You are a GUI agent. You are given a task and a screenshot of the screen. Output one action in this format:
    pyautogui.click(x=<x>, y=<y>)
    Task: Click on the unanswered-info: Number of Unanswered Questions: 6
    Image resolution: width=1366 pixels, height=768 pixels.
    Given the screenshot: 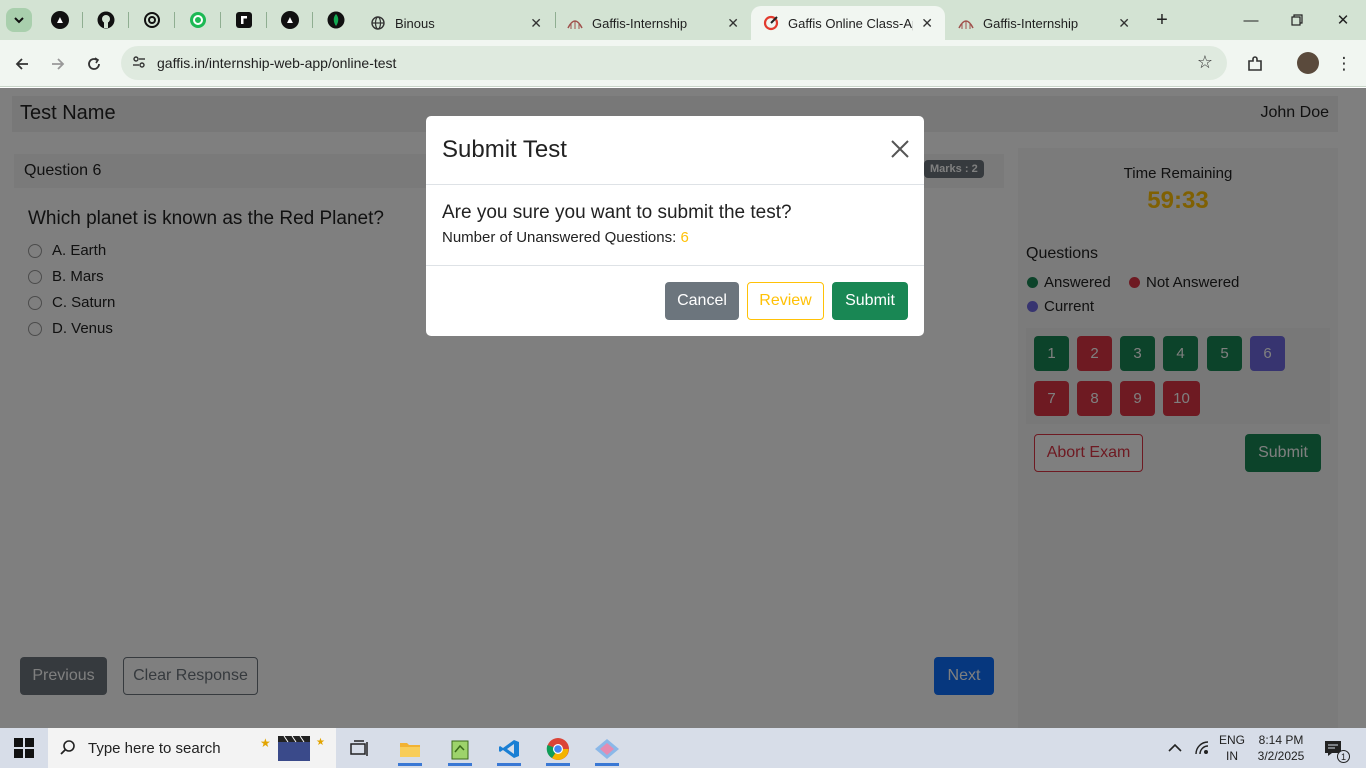 What is the action you would take?
    pyautogui.click(x=565, y=237)
    